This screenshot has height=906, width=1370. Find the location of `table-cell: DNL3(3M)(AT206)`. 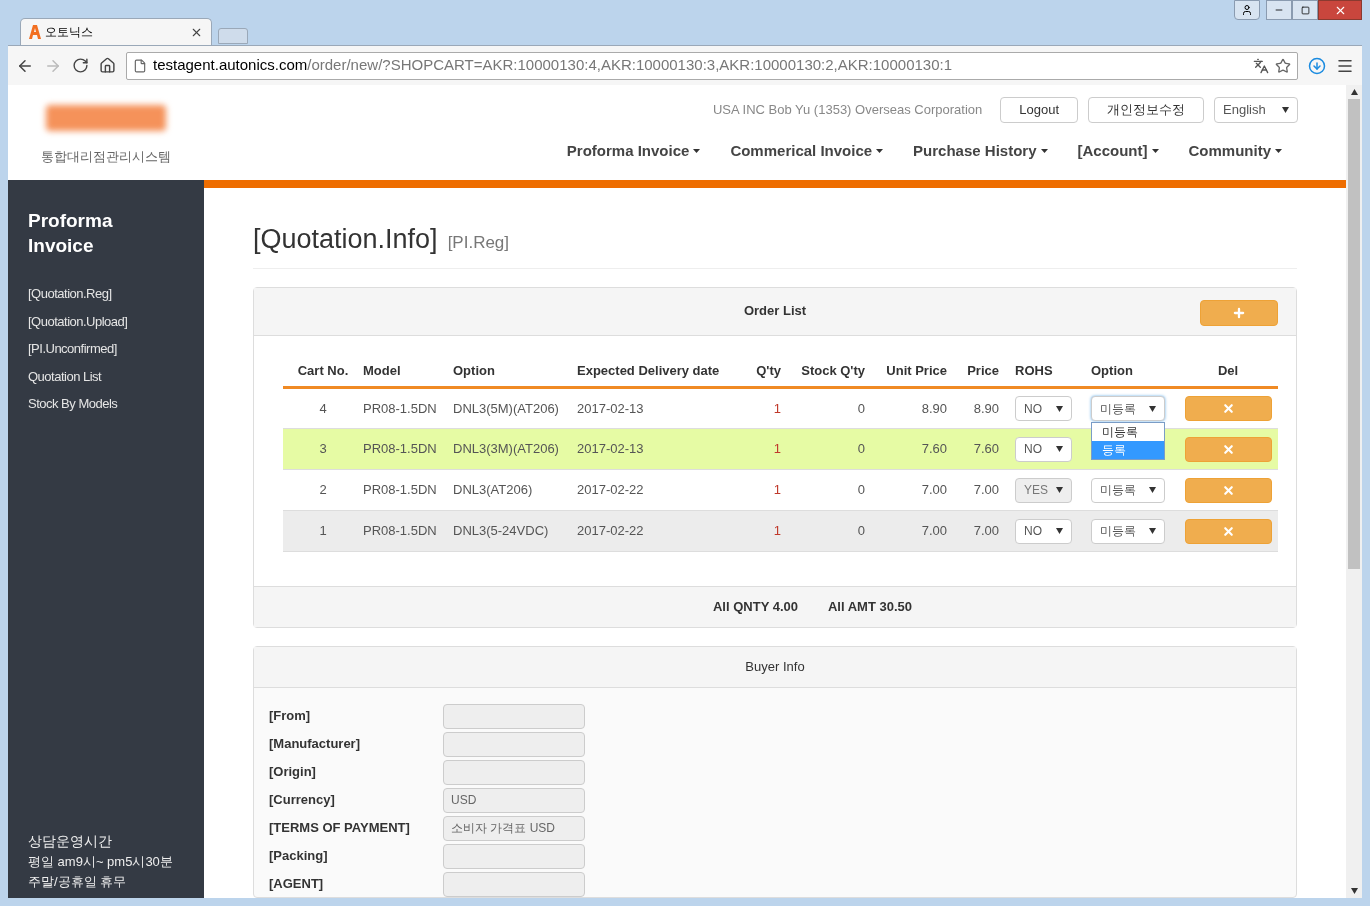

table-cell: DNL3(3M)(AT206) is located at coordinates (515, 449).